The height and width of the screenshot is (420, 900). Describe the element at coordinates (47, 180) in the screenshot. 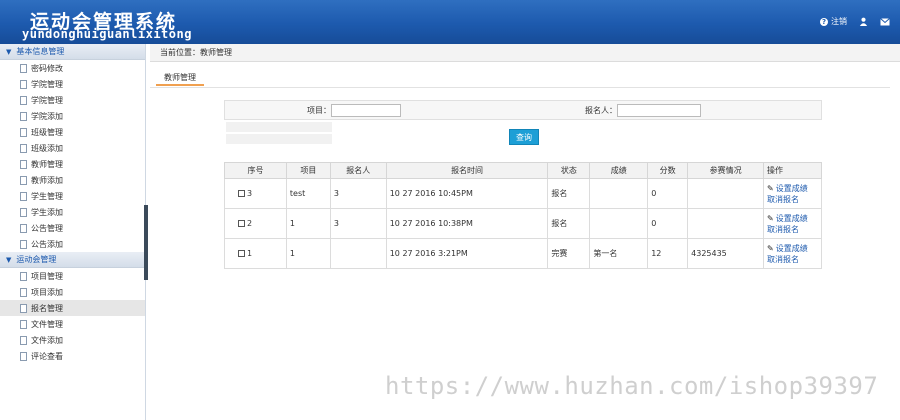

I see `sidebar-item-label: 教师添加` at that location.